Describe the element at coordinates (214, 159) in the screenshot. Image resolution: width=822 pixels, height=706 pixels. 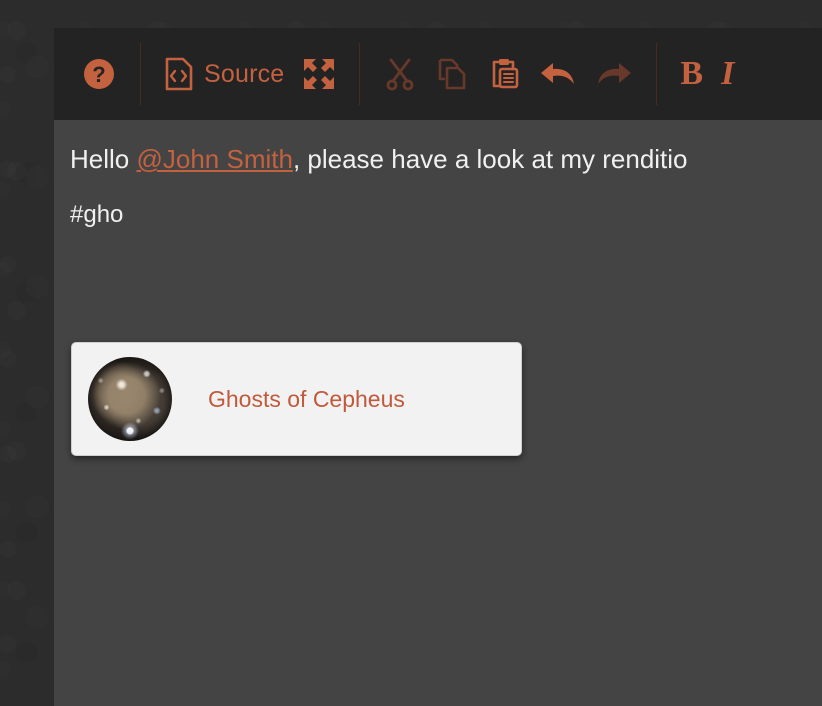
I see `user-mention-link: @John Smith` at that location.